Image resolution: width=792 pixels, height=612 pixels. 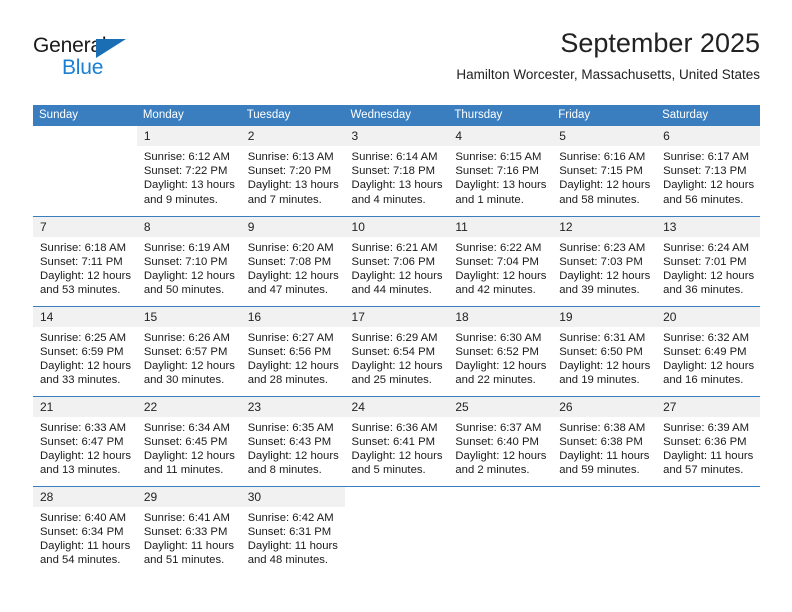 What do you see at coordinates (602, 157) in the screenshot?
I see `sunrise-text: Sunrise: 6:16 AM` at bounding box center [602, 157].